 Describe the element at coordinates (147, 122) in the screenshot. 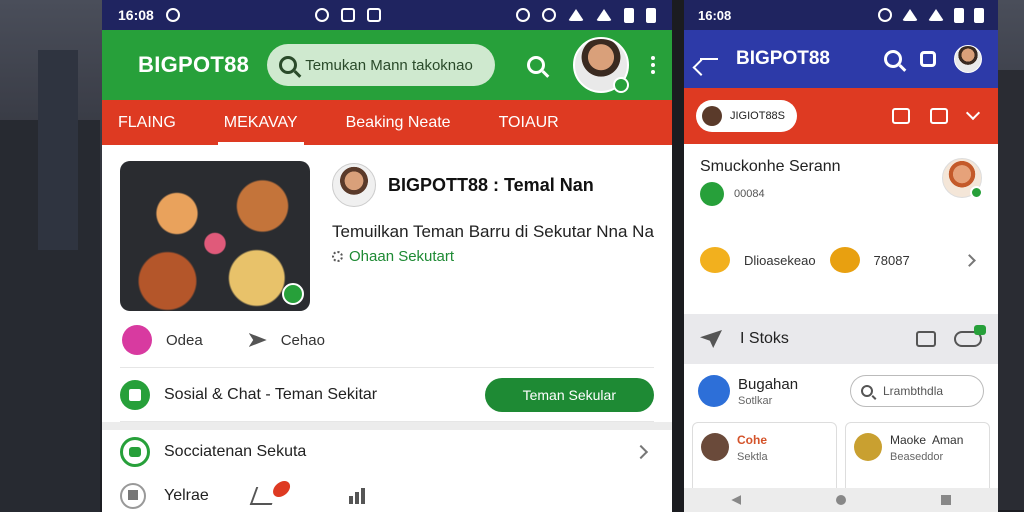

I see `tab-1: FLAING` at that location.